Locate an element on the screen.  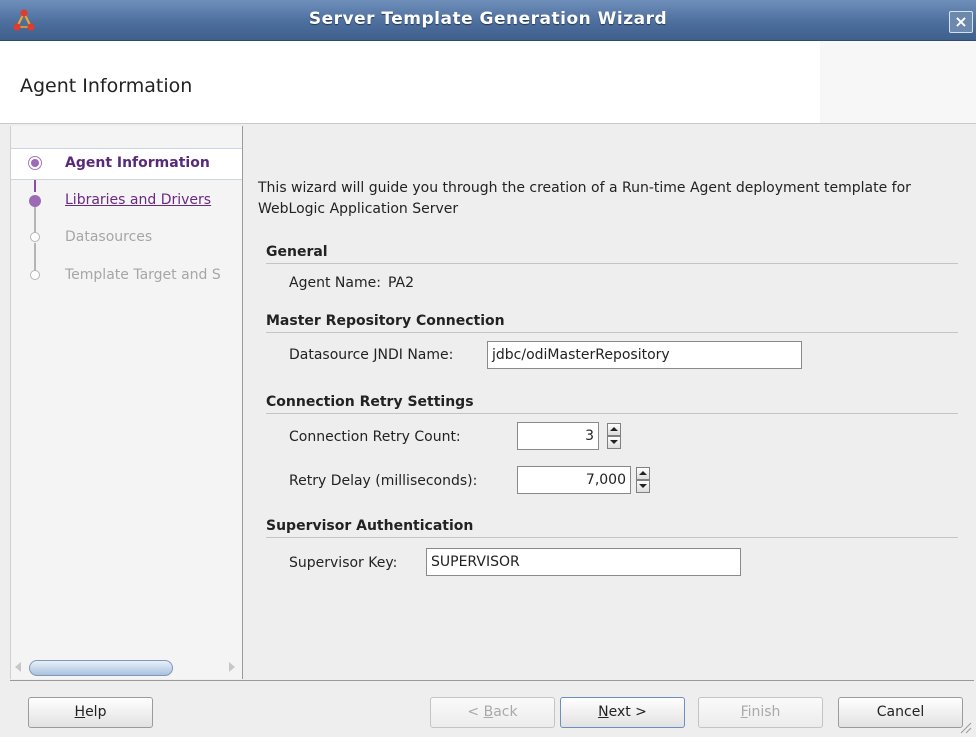
help-button: Help is located at coordinates (90, 712).